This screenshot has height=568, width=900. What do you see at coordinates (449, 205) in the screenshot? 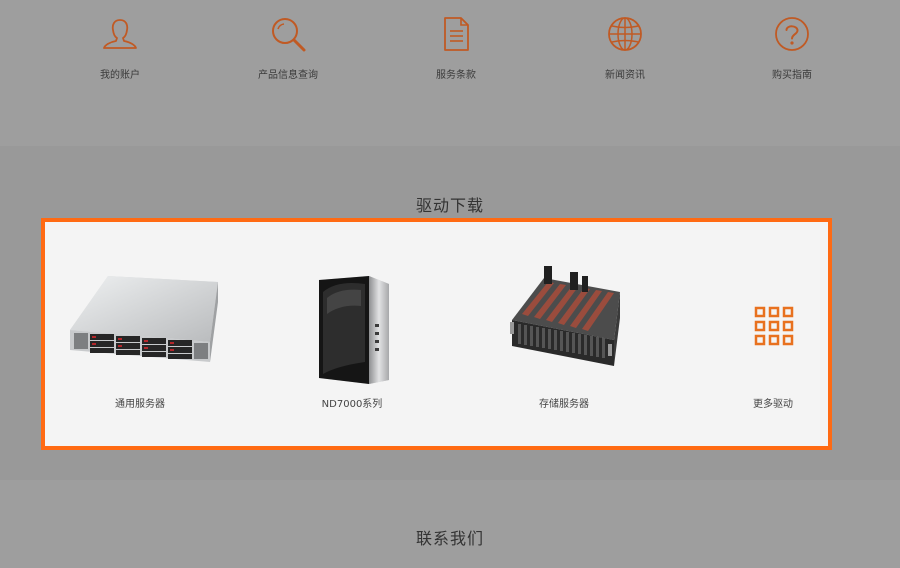
I see `drivers-section-title: 驱动下载` at bounding box center [449, 205].